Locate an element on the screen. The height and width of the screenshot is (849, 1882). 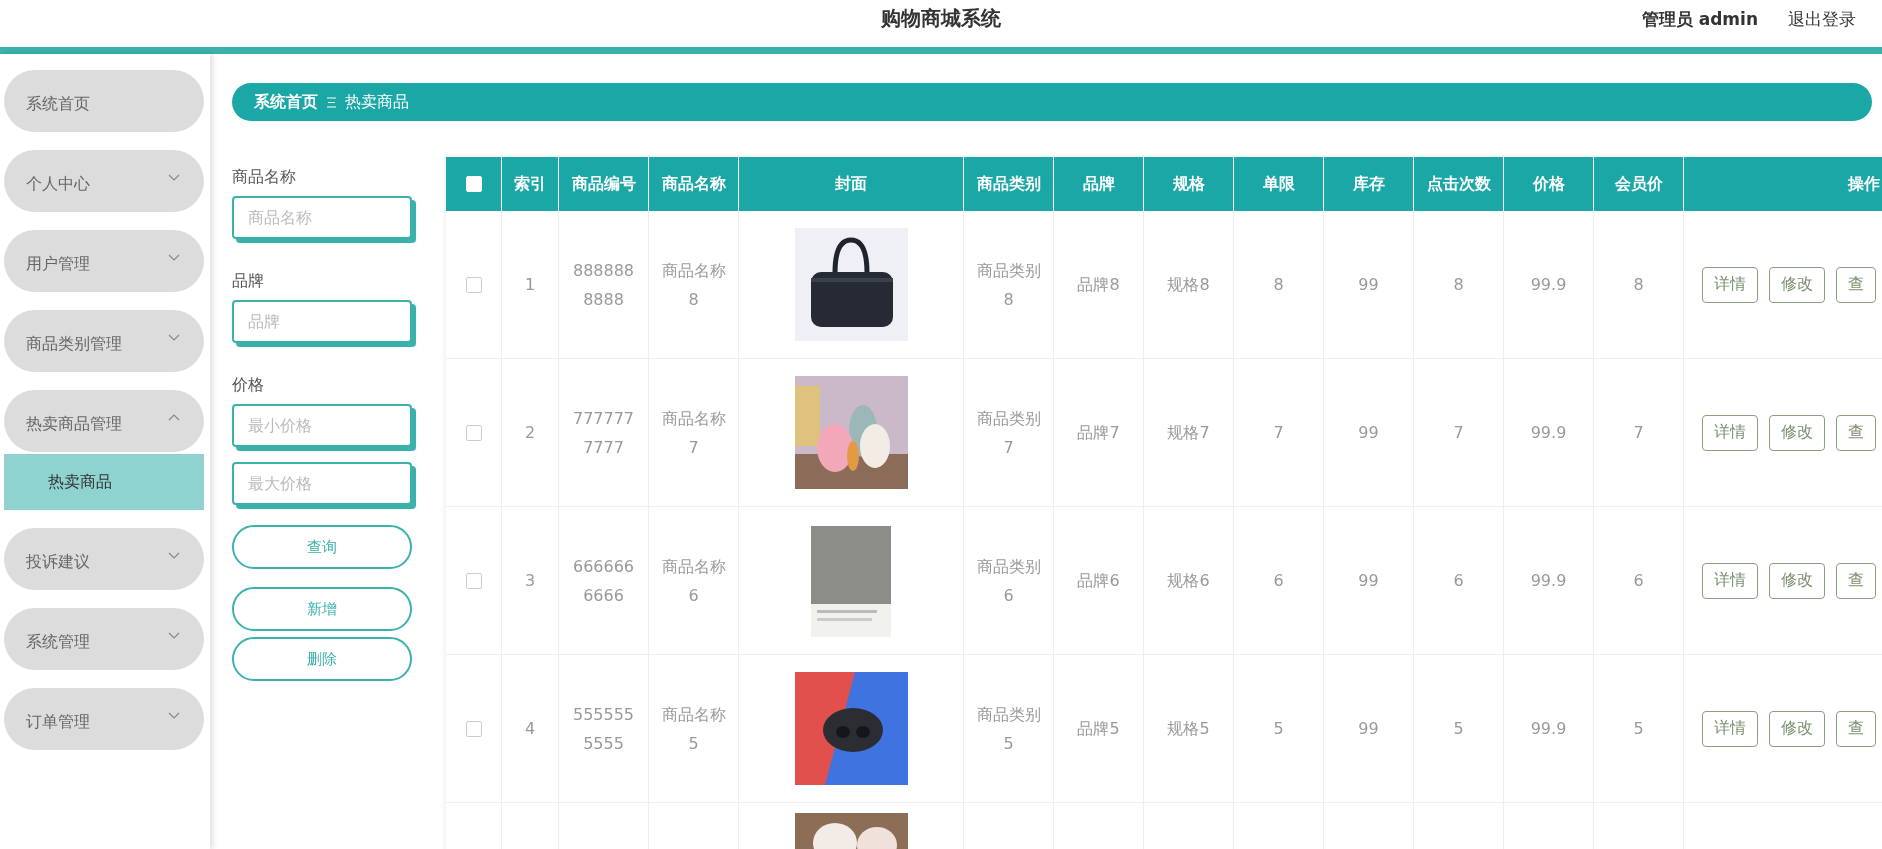
column-header: 操作 is located at coordinates (1783, 184).